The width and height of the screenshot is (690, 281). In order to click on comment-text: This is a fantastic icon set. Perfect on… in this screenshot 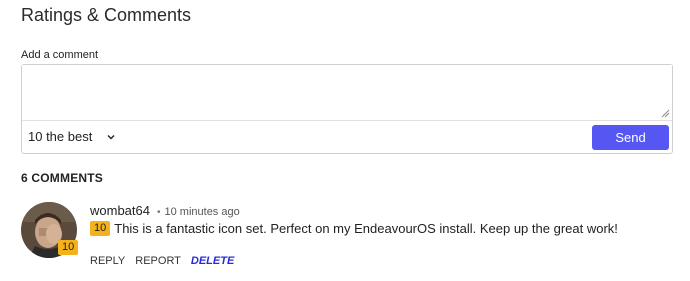, I will do `click(366, 228)`.